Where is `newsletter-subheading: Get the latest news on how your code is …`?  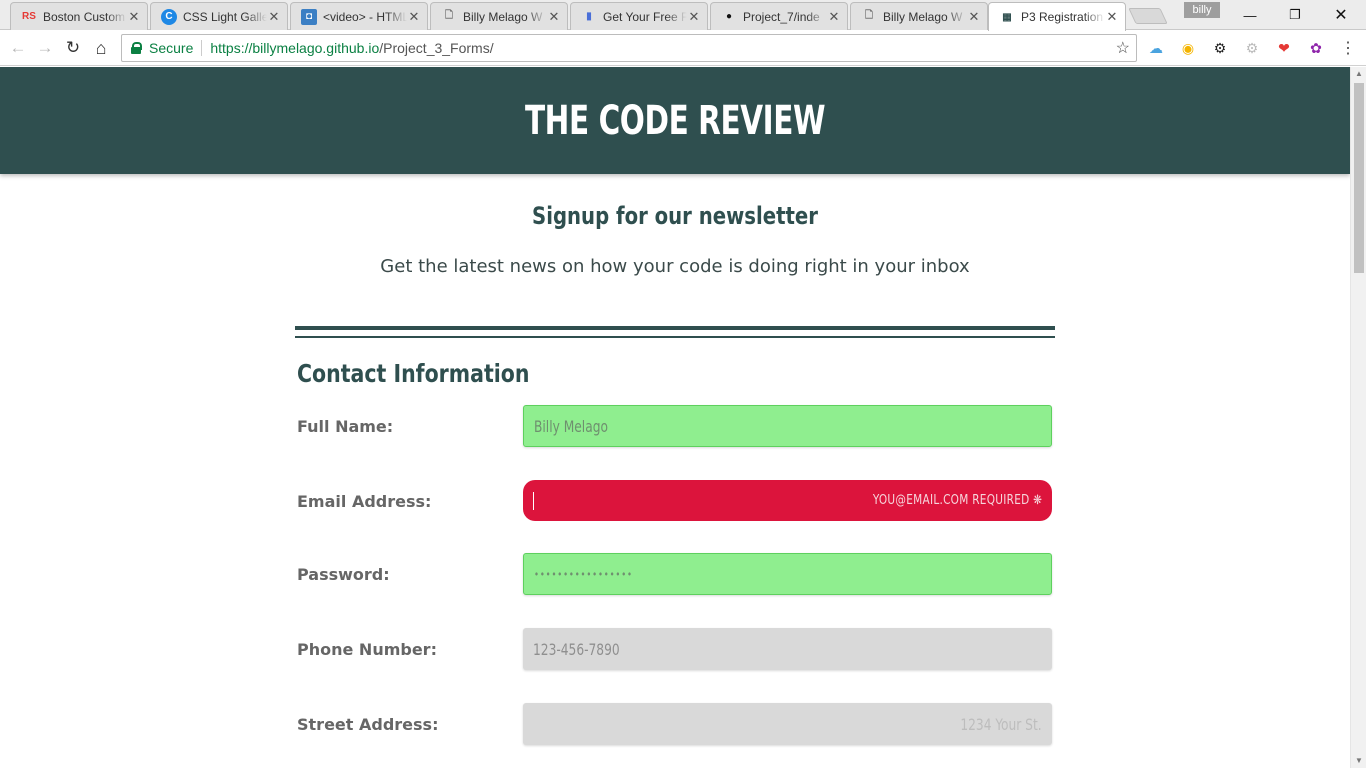 newsletter-subheading: Get the latest news on how your code is … is located at coordinates (675, 266).